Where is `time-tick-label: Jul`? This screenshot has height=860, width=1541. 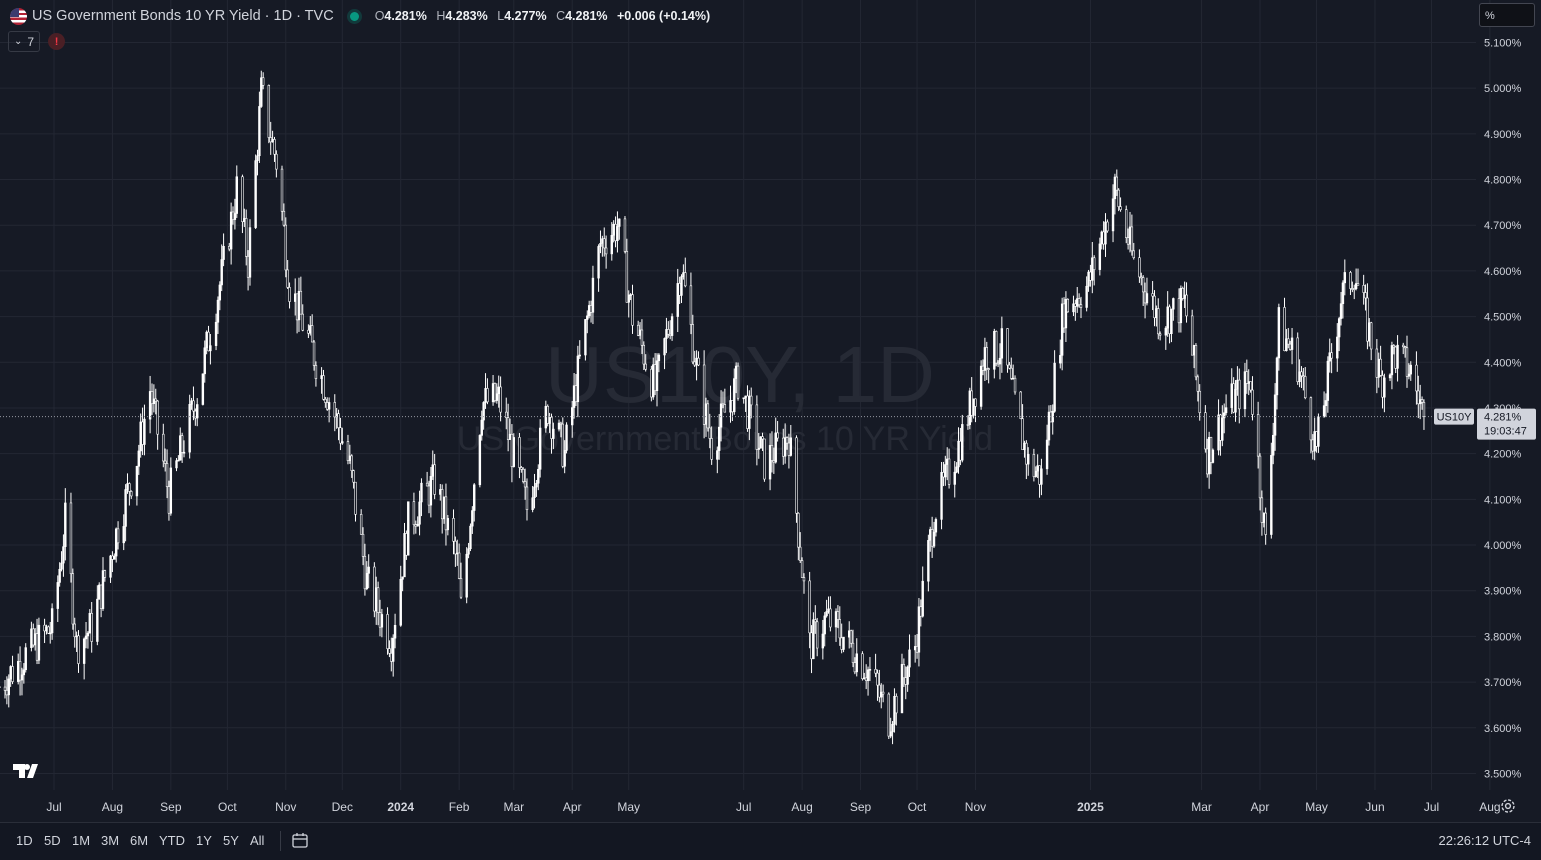
time-tick-label: Jul is located at coordinates (743, 807).